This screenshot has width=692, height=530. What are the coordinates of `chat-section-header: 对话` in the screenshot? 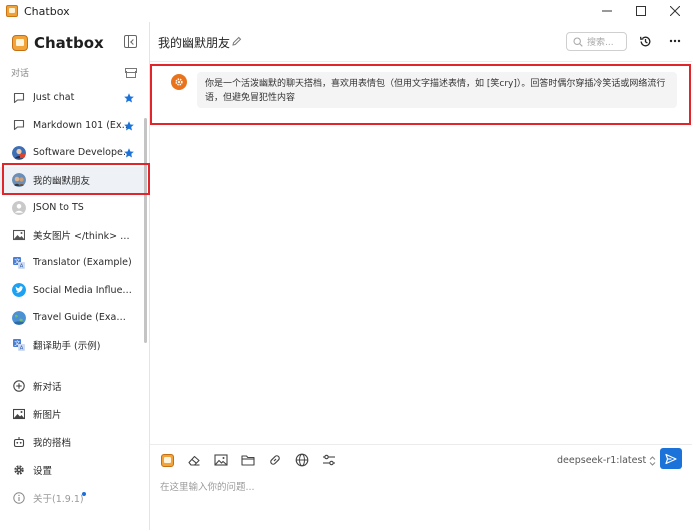 It's located at (74, 72).